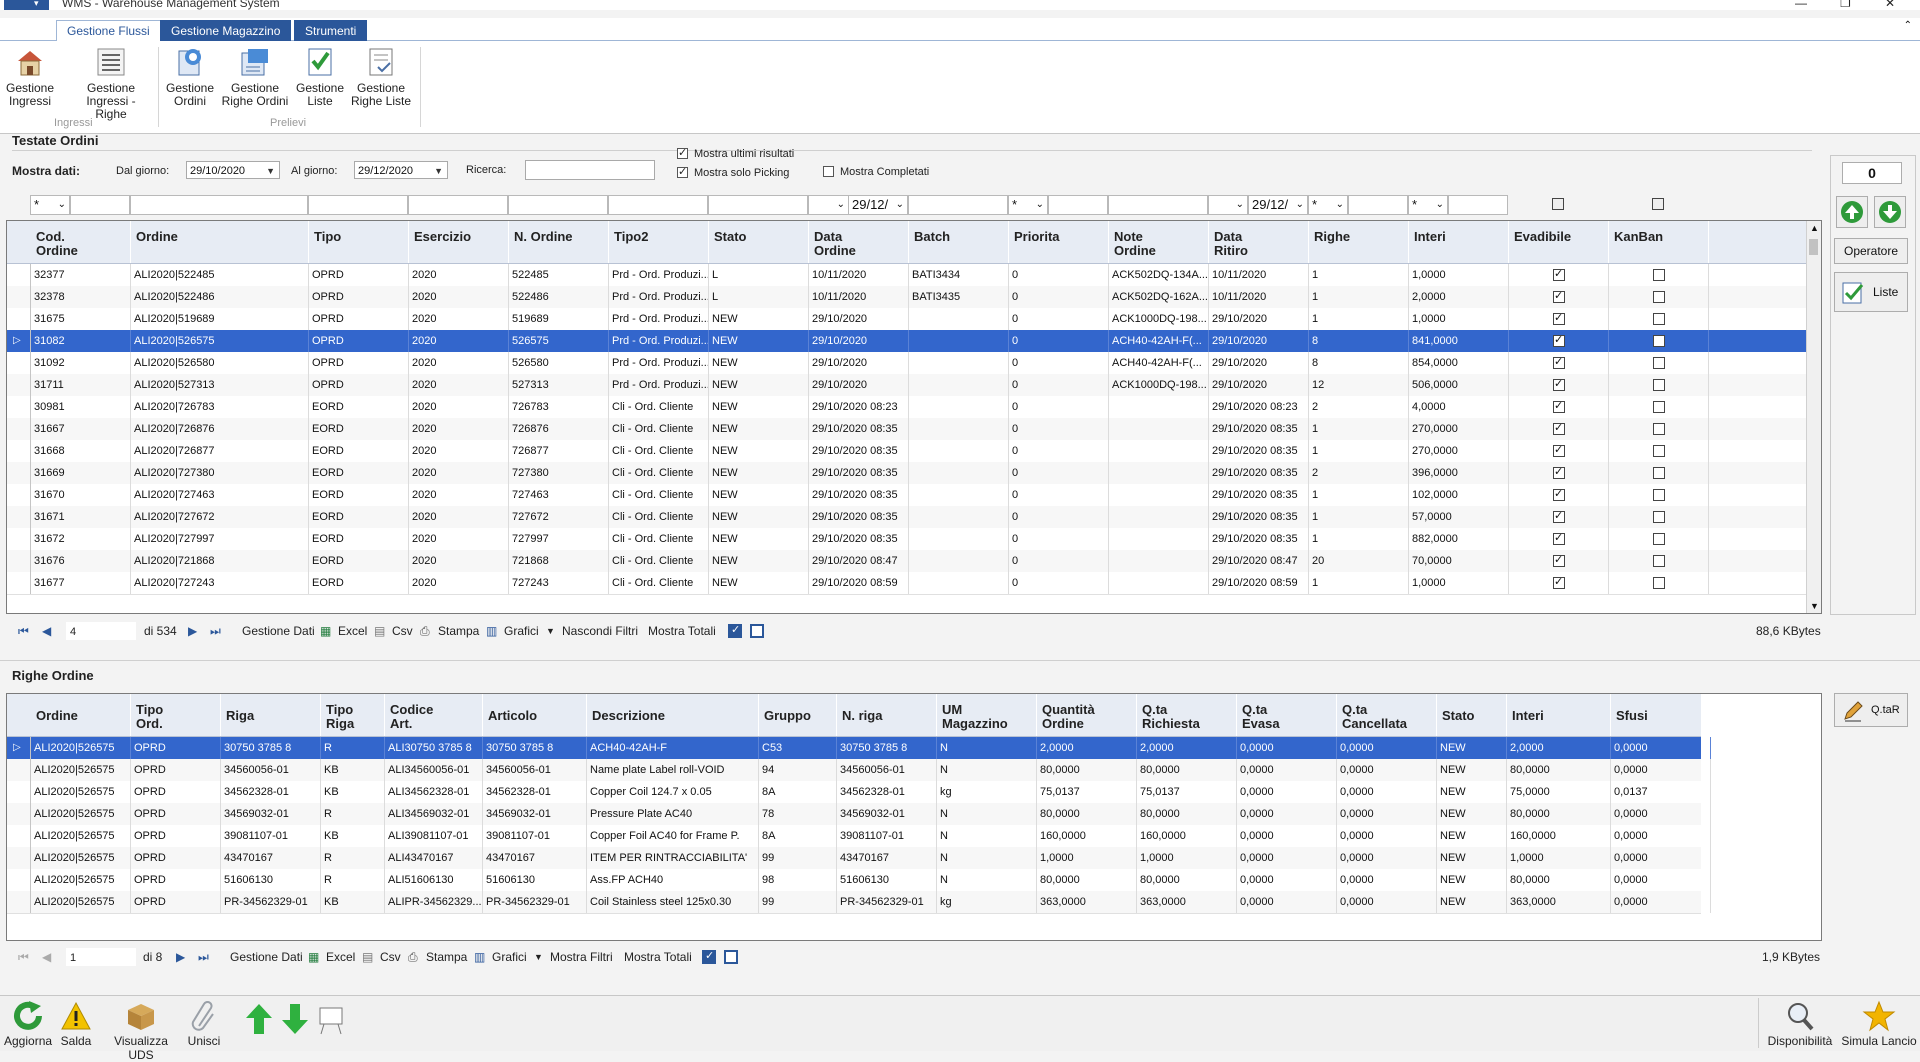 This screenshot has height=1062, width=1920. What do you see at coordinates (1800, 1024) in the screenshot?
I see `disponibilita-button: Disponibilità` at bounding box center [1800, 1024].